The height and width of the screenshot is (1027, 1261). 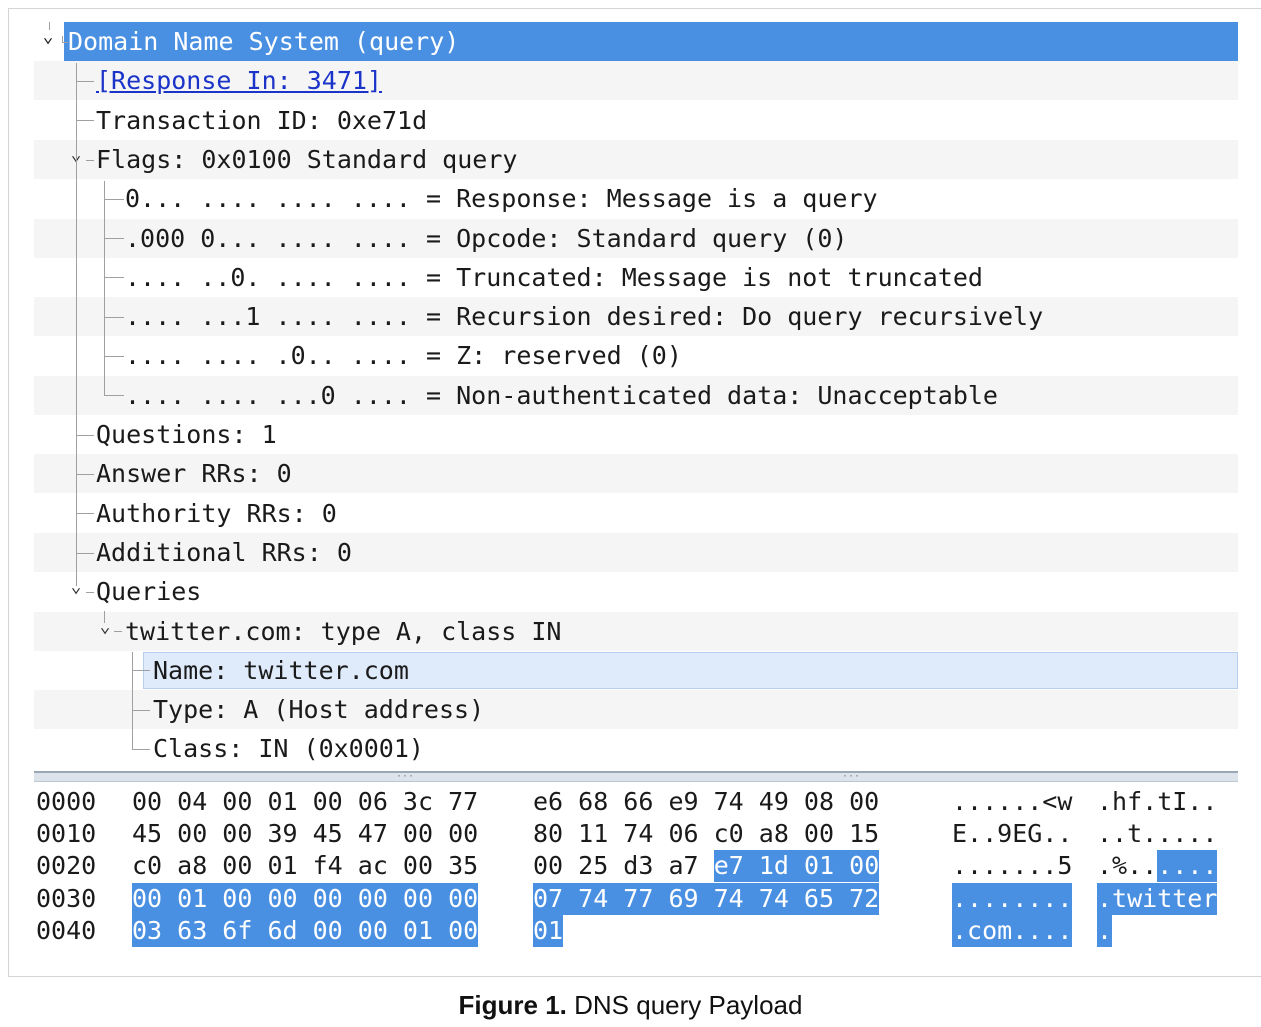 What do you see at coordinates (636, 710) in the screenshot?
I see `tree-row: Type: A (Host address)` at bounding box center [636, 710].